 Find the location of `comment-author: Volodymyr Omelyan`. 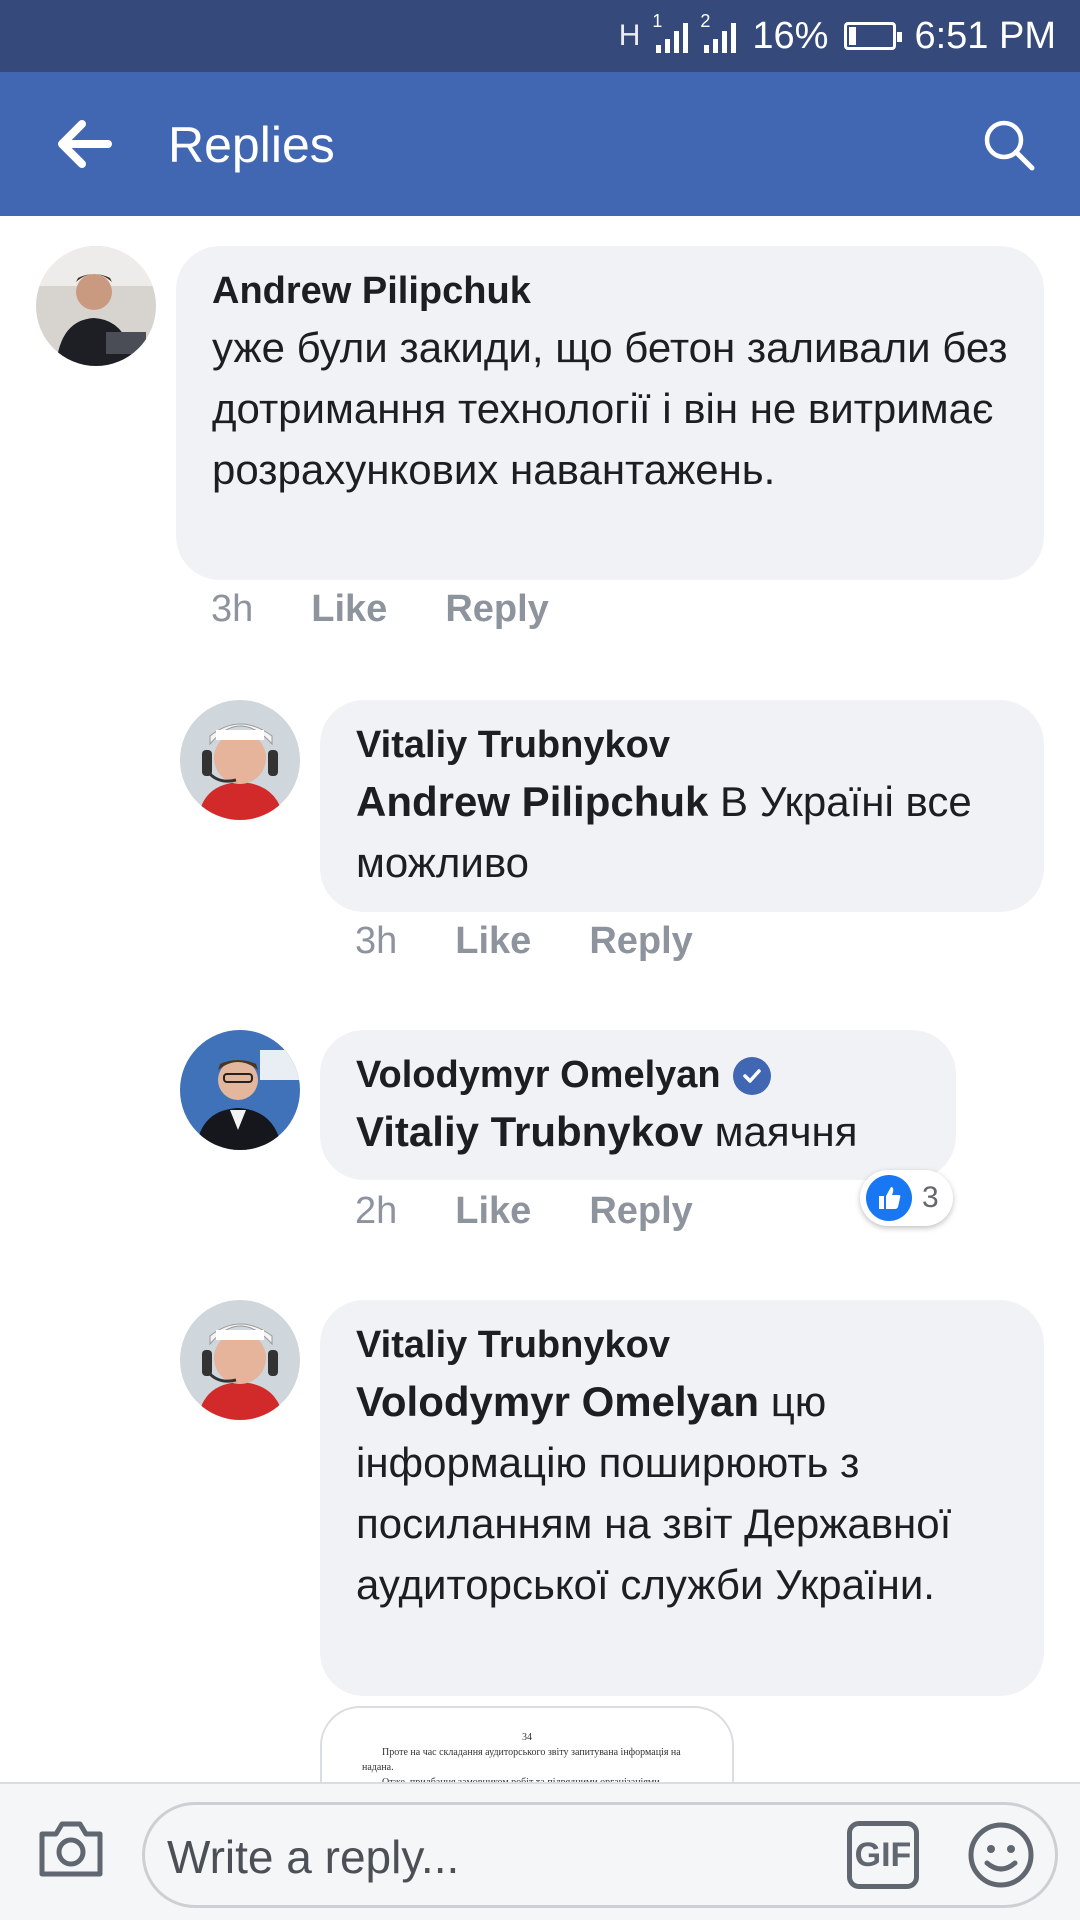

comment-author: Volodymyr Omelyan is located at coordinates (638, 1075).